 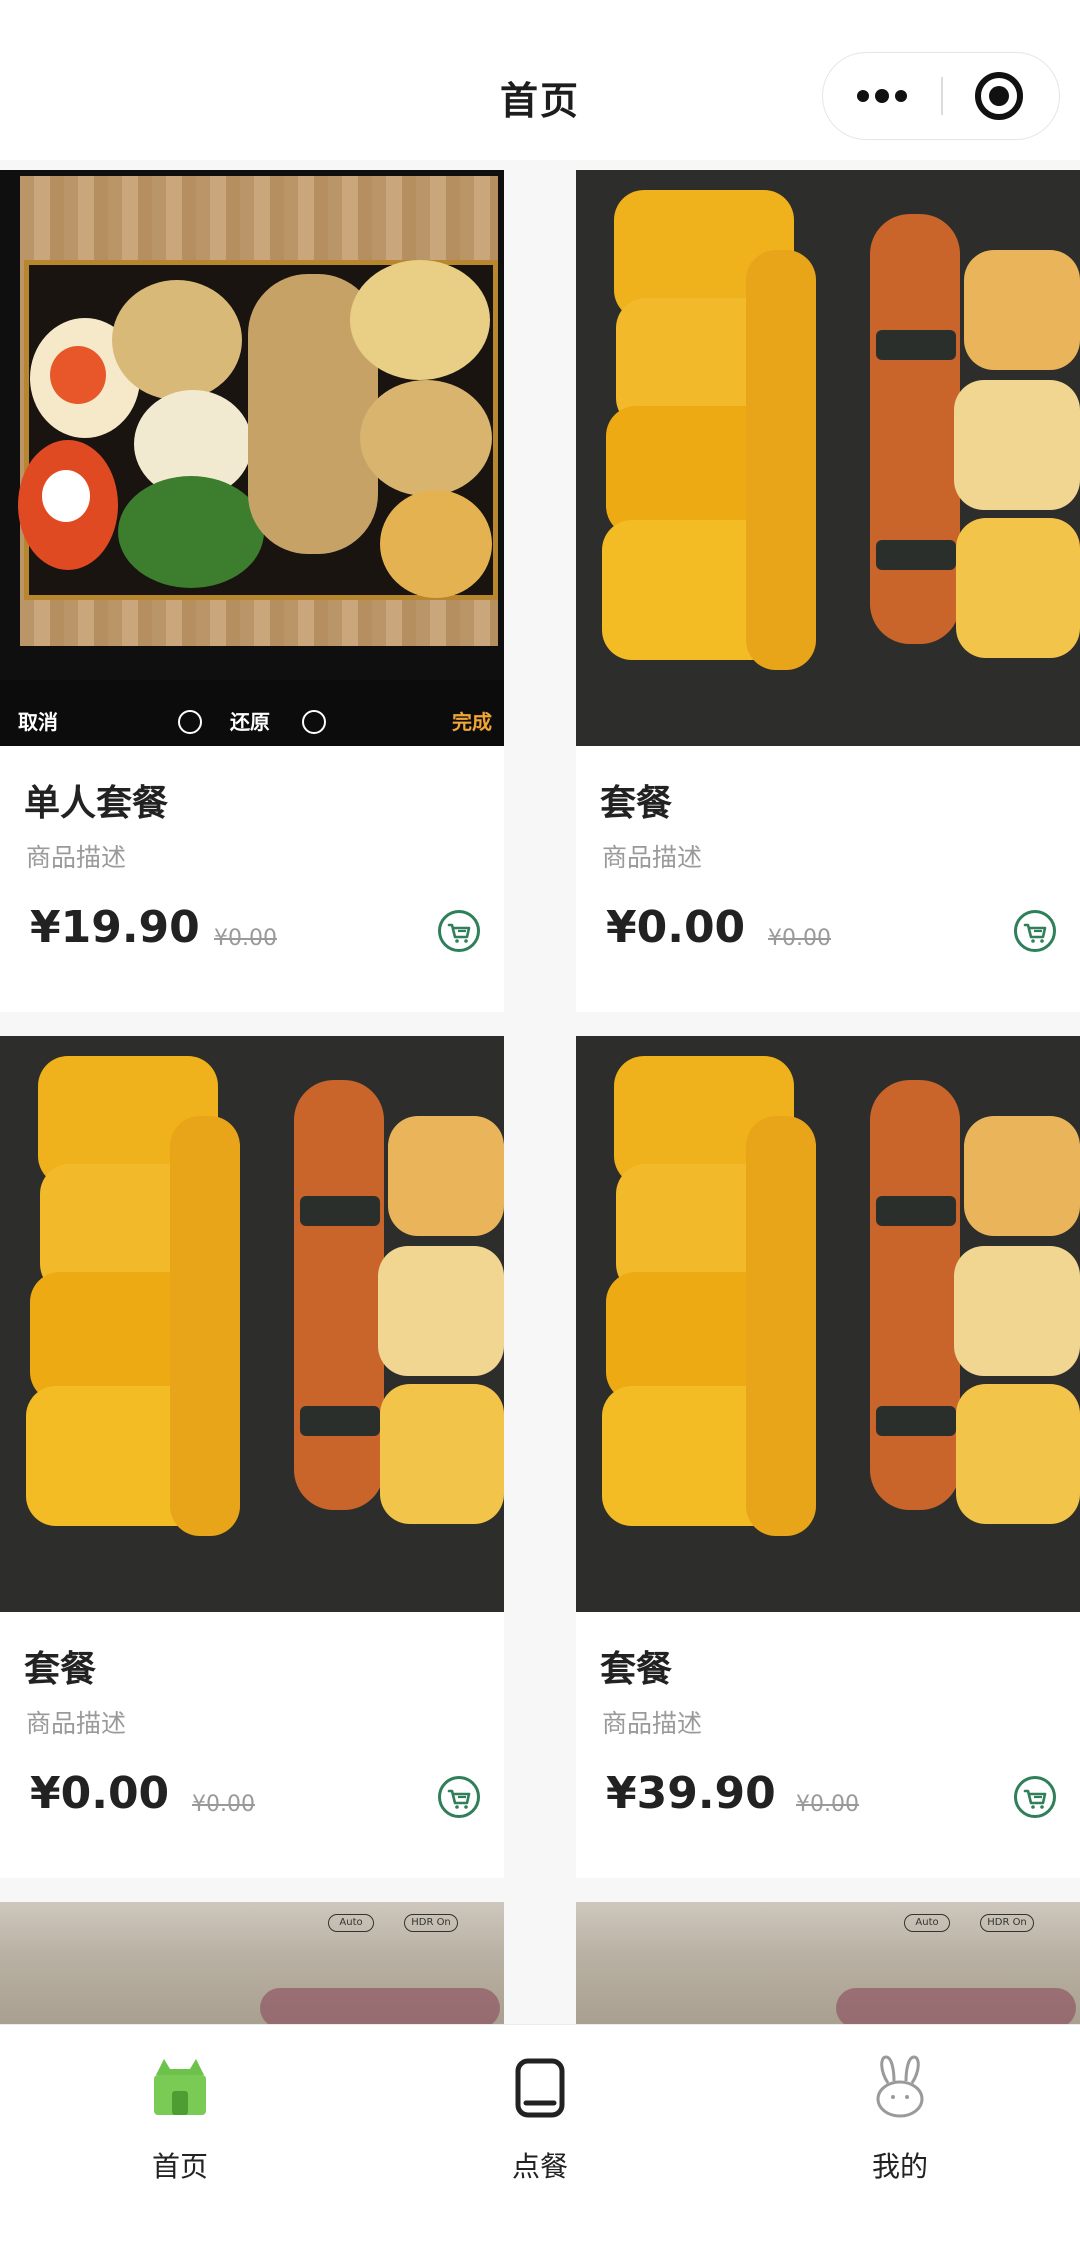 I want to click on photo-done-label: 完成, so click(x=472, y=722).